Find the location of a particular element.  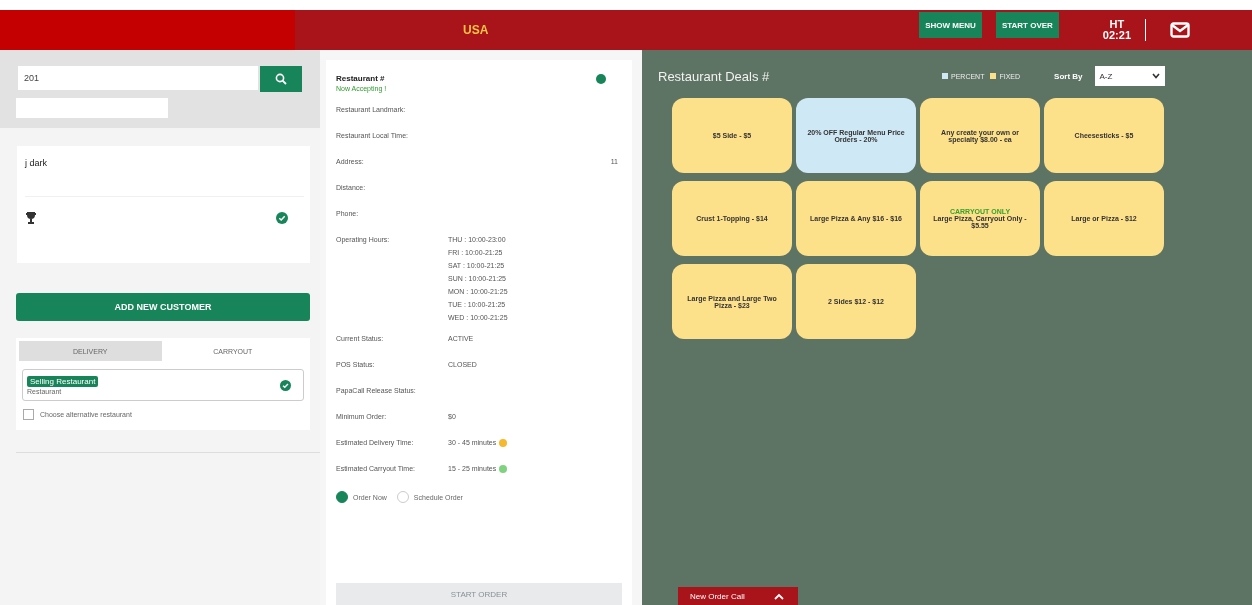

chevron-down-icon is located at coordinates (1155, 76).